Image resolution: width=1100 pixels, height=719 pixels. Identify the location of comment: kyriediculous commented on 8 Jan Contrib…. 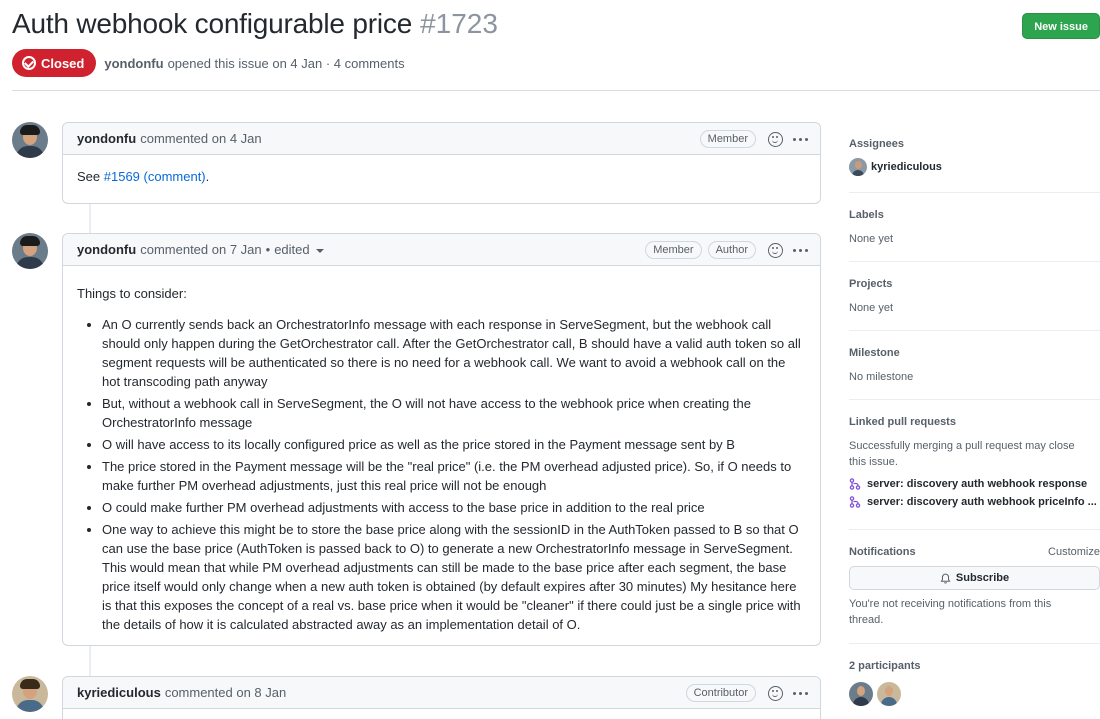
(441, 697).